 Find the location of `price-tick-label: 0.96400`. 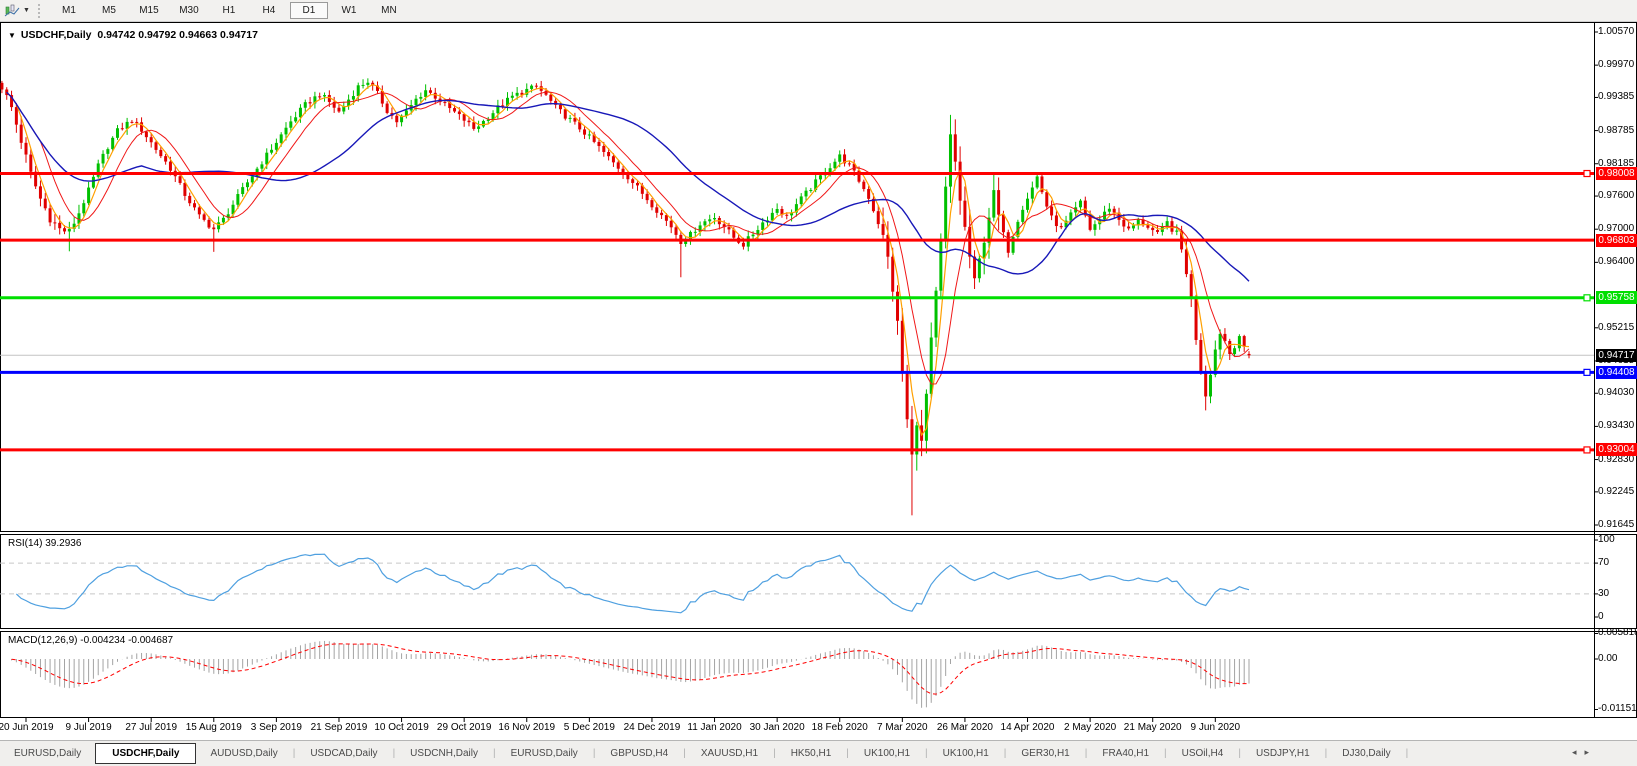

price-tick-label: 0.96400 is located at coordinates (1616, 262).